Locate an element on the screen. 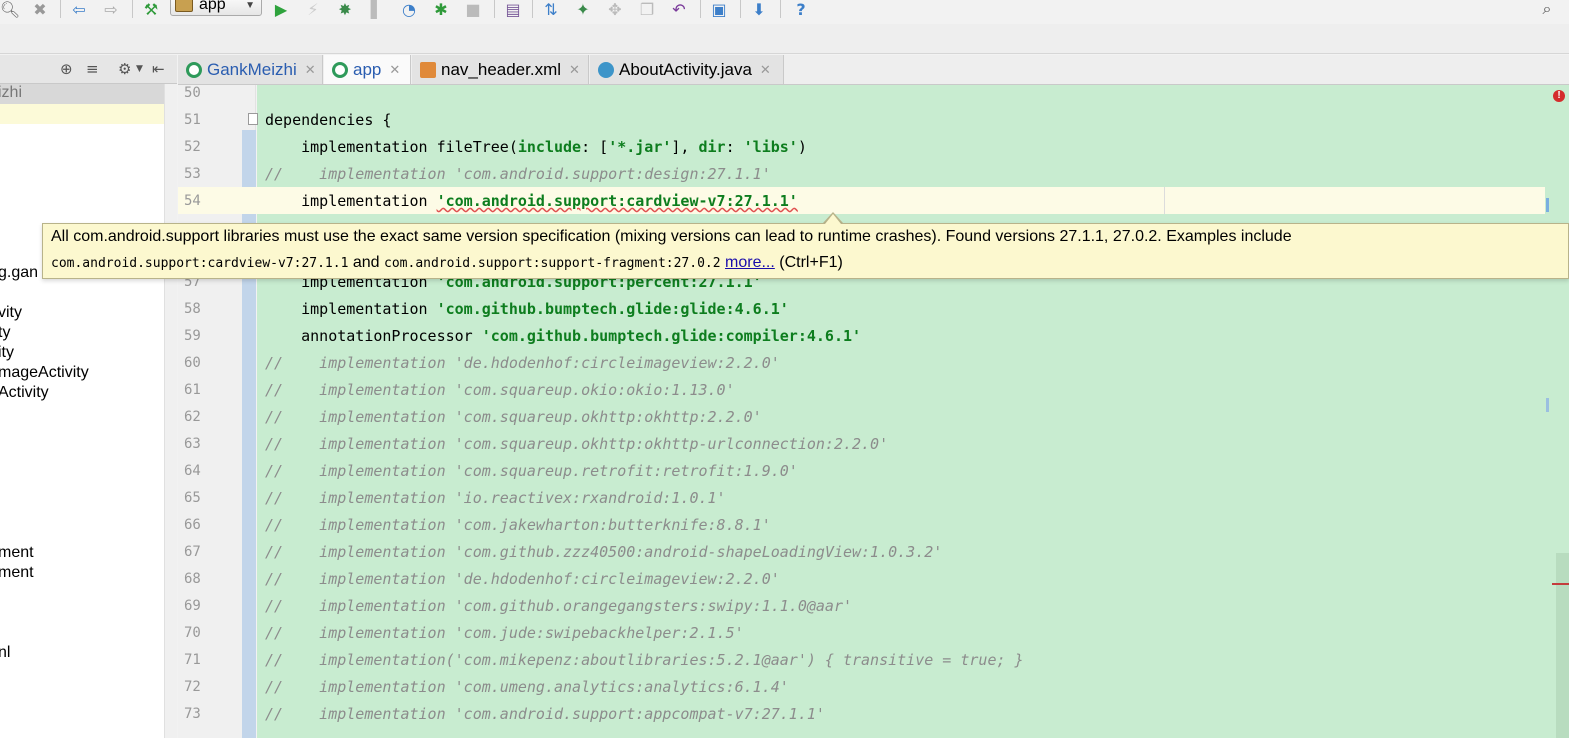 Image resolution: width=1569 pixels, height=738 pixels. editor-scrollbar-thumb is located at coordinates (1562, 645).